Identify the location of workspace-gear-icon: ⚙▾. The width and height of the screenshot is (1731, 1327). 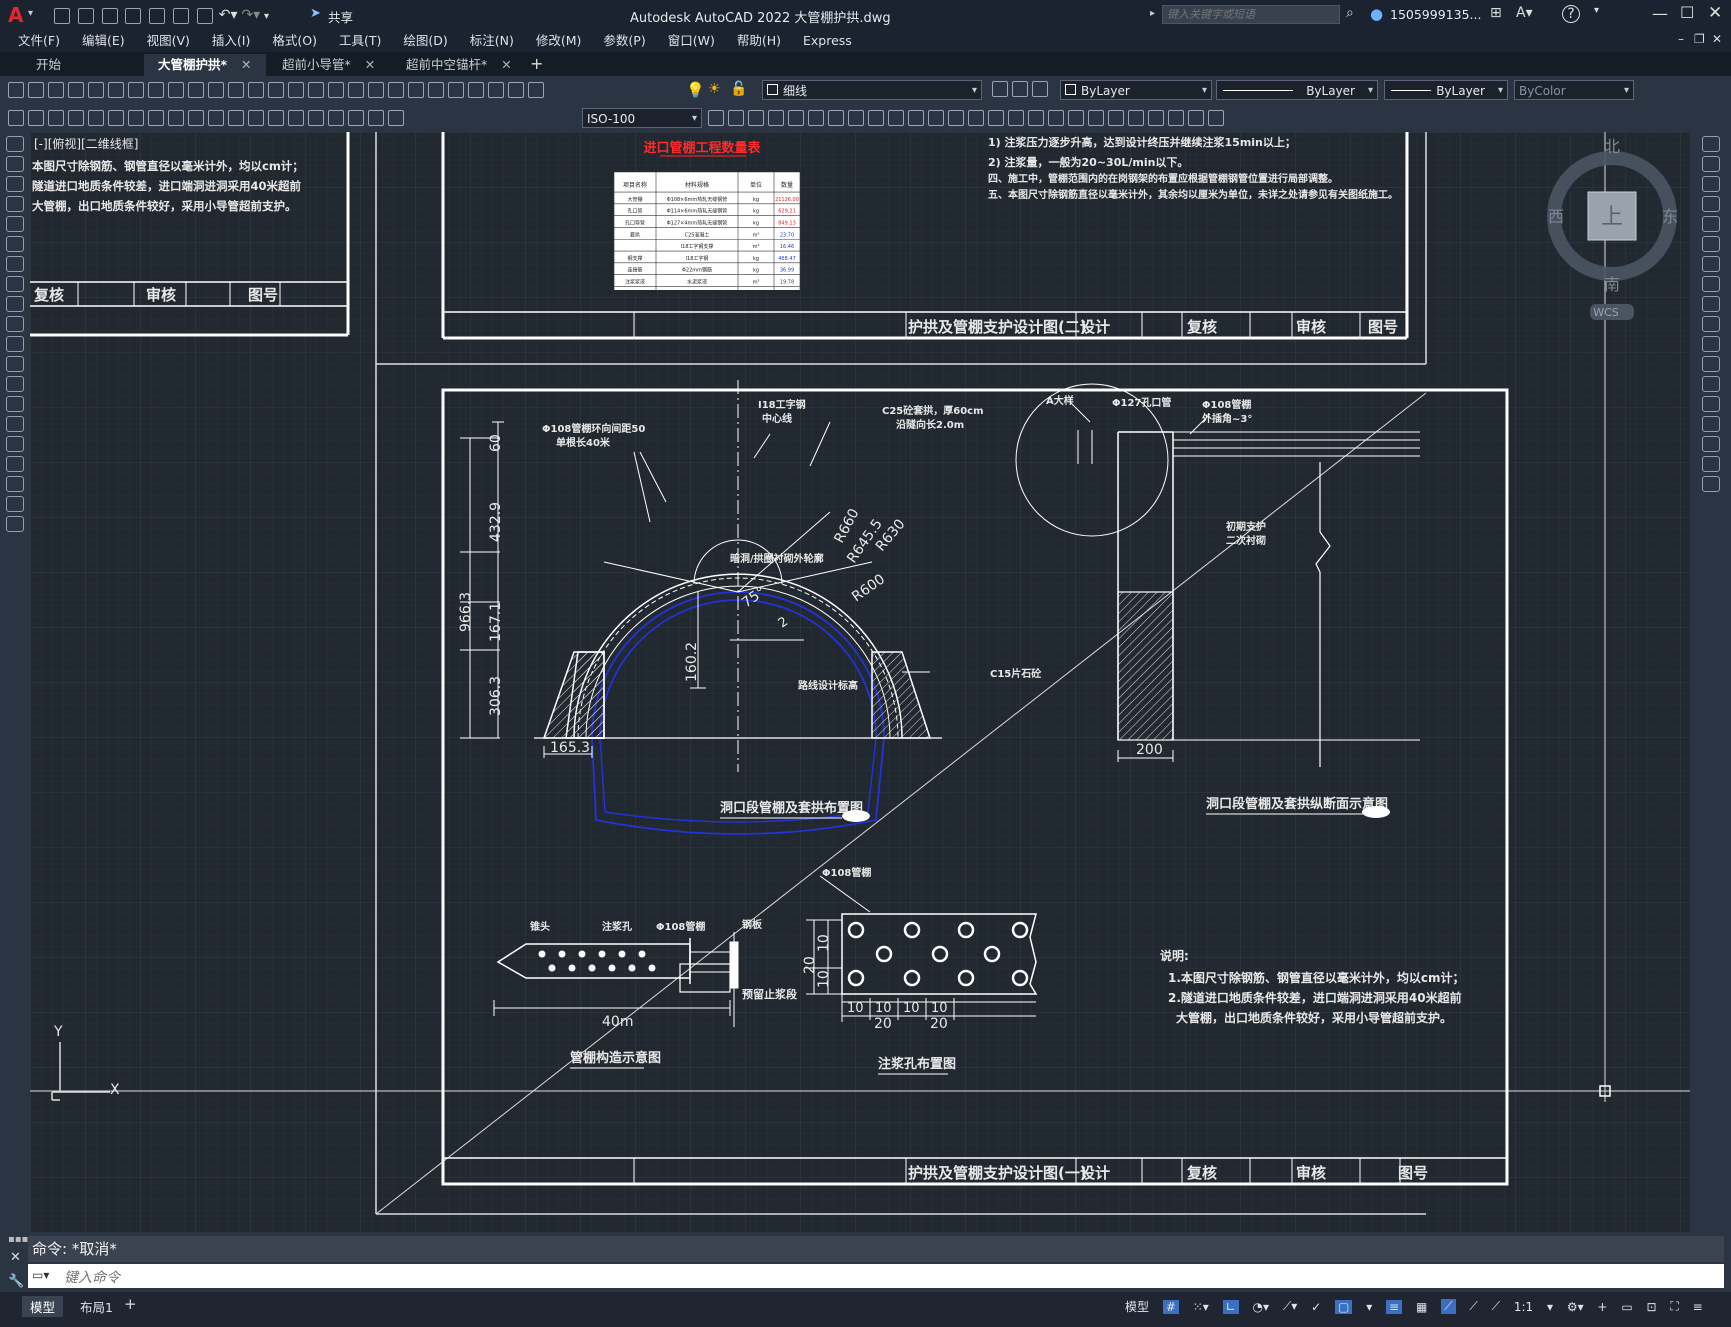
(1575, 1307).